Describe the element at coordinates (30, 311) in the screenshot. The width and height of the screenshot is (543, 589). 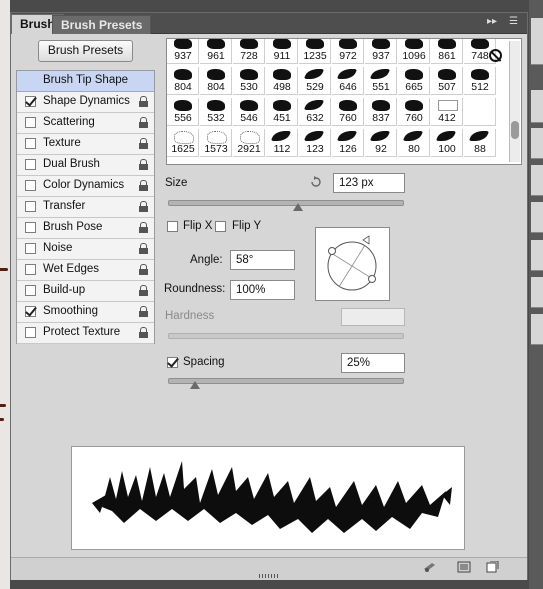
I see `smoothing-checkbox` at that location.